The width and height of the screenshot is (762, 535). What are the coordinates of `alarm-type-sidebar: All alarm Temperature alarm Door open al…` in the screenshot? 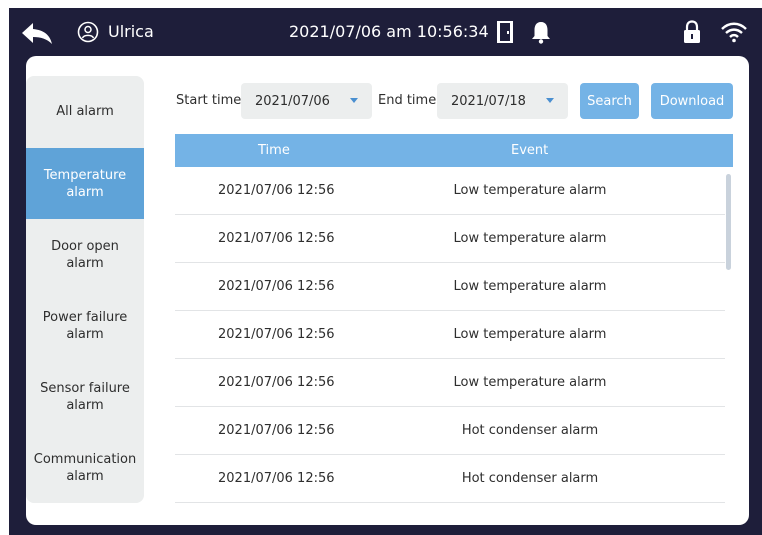 It's located at (85, 289).